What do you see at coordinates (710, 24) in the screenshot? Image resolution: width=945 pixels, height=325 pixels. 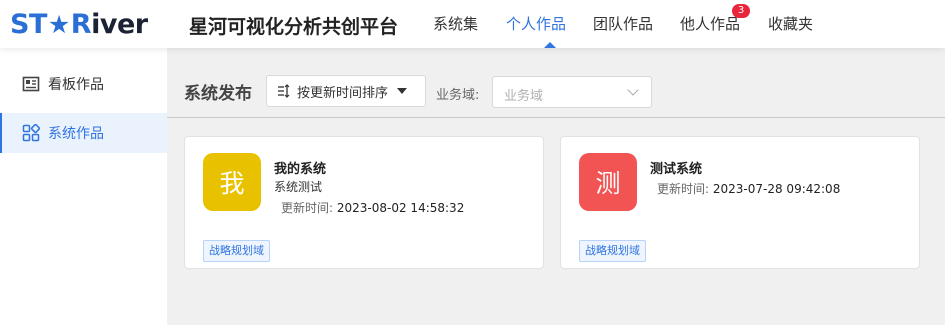 I see `nav-label: 他人作品` at bounding box center [710, 24].